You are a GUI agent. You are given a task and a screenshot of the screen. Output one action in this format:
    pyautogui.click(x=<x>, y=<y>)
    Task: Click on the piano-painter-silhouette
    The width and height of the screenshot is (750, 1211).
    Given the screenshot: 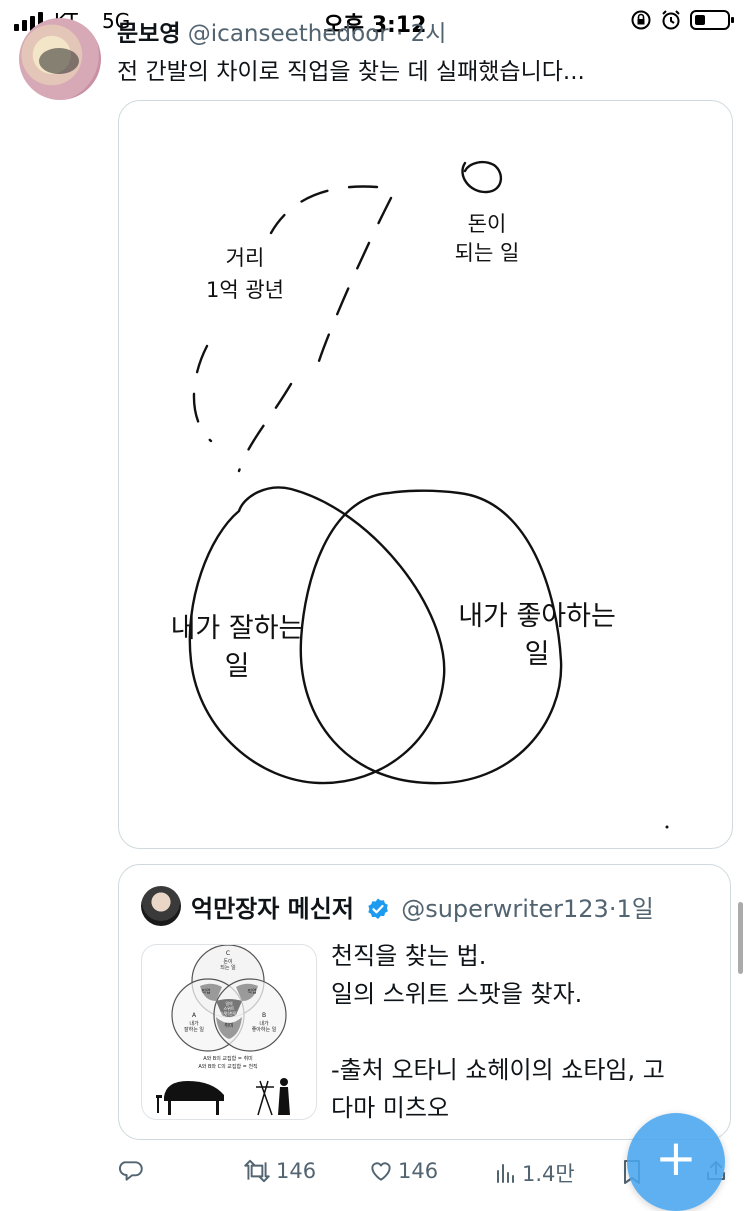 What is the action you would take?
    pyautogui.click(x=223, y=1097)
    